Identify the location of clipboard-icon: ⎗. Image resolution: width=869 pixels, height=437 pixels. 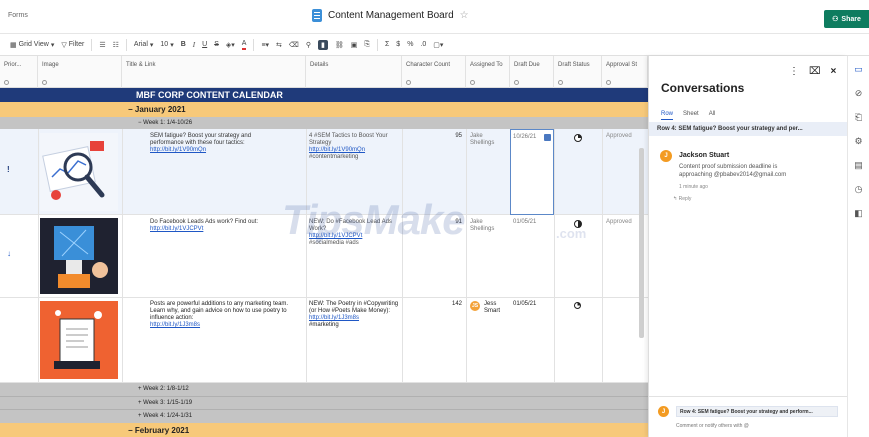
(858, 117).